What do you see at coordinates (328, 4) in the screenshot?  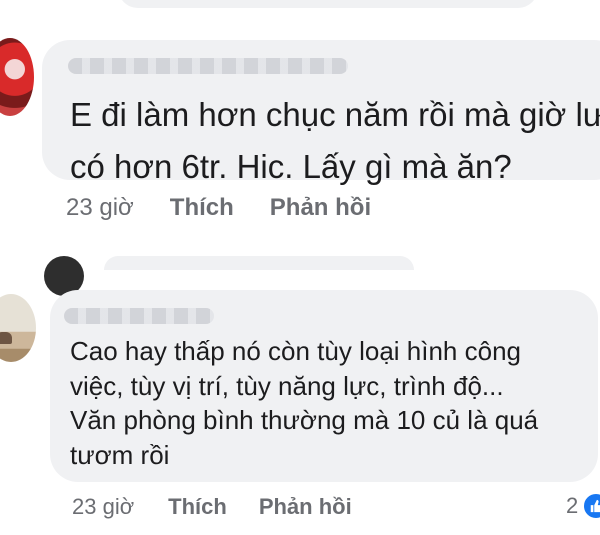 I see `previous-comment-bubble-edge` at bounding box center [328, 4].